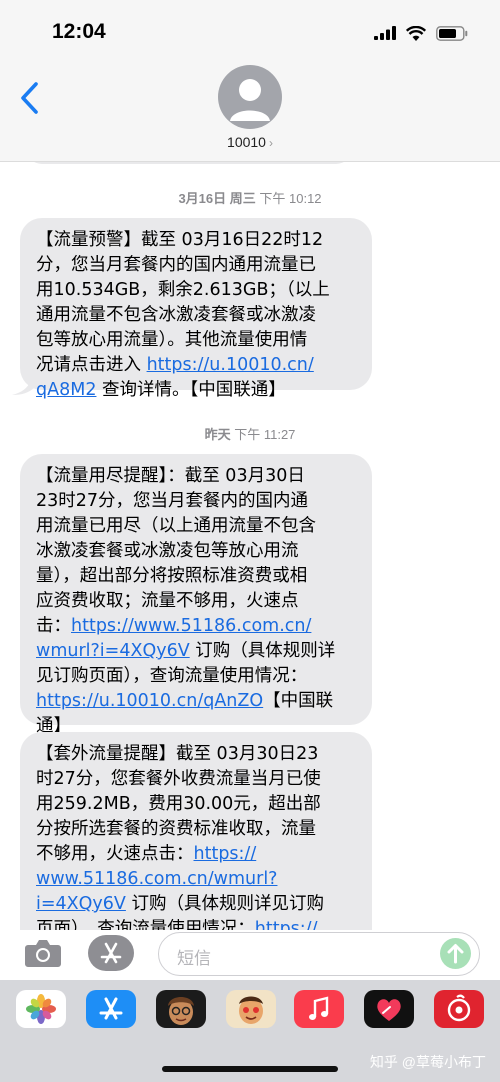  What do you see at coordinates (176, 829) in the screenshot?
I see `message-line: 分按所选套餐的资费标准收取，流量` at bounding box center [176, 829].